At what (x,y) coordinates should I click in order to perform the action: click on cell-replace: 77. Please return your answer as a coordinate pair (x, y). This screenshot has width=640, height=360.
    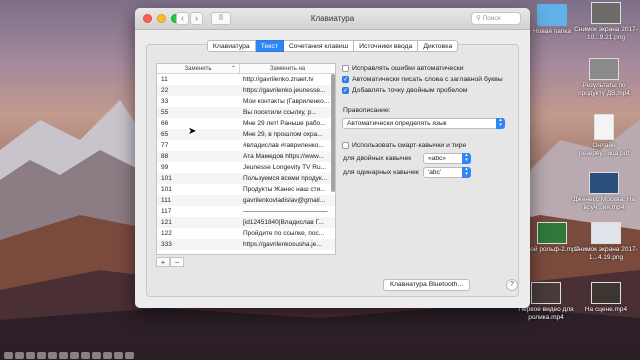
    Looking at the image, I should click on (165, 145).